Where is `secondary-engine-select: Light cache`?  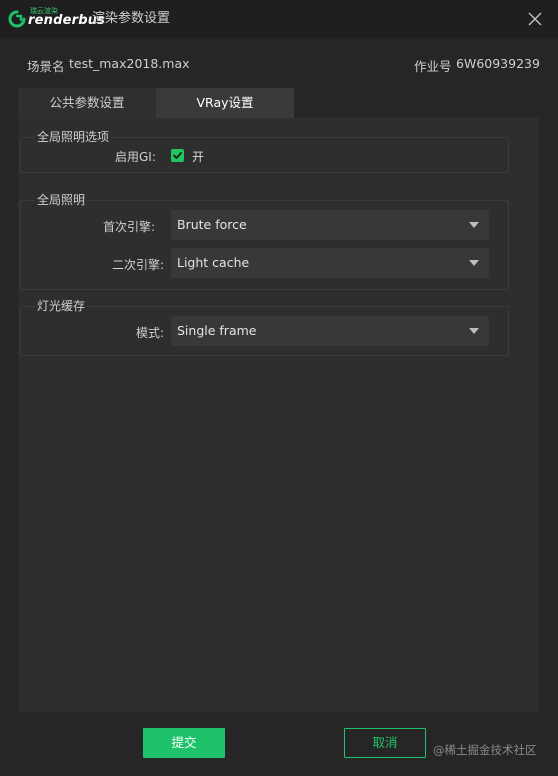
secondary-engine-select: Light cache is located at coordinates (330, 263).